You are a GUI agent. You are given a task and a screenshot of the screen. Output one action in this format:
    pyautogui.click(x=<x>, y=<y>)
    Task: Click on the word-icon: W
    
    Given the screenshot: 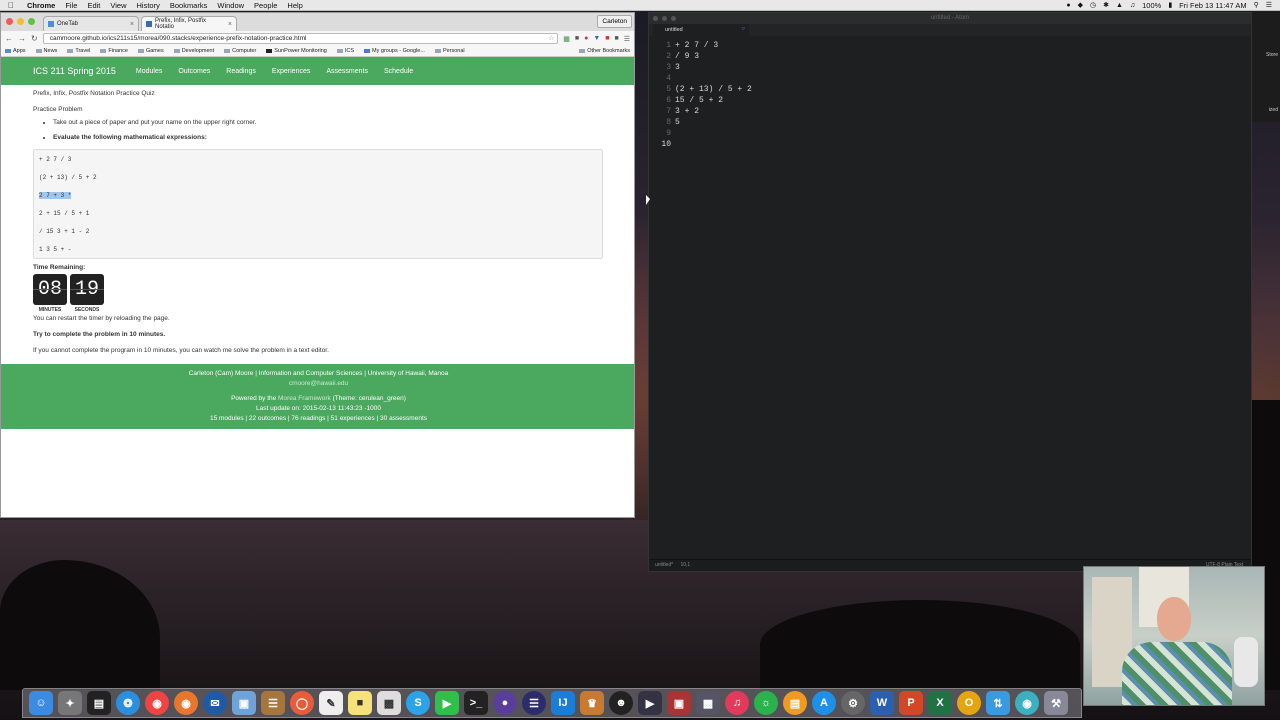 What is the action you would take?
    pyautogui.click(x=882, y=703)
    